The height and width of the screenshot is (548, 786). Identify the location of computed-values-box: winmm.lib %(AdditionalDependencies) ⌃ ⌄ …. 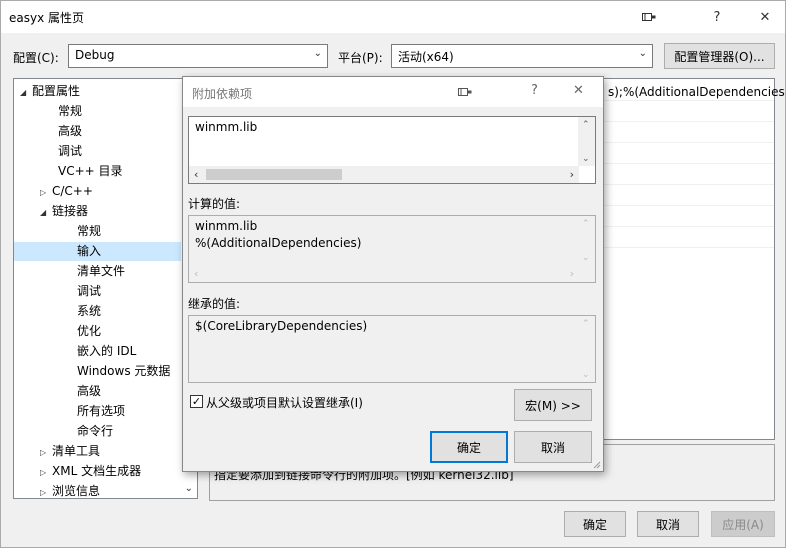
(392, 249).